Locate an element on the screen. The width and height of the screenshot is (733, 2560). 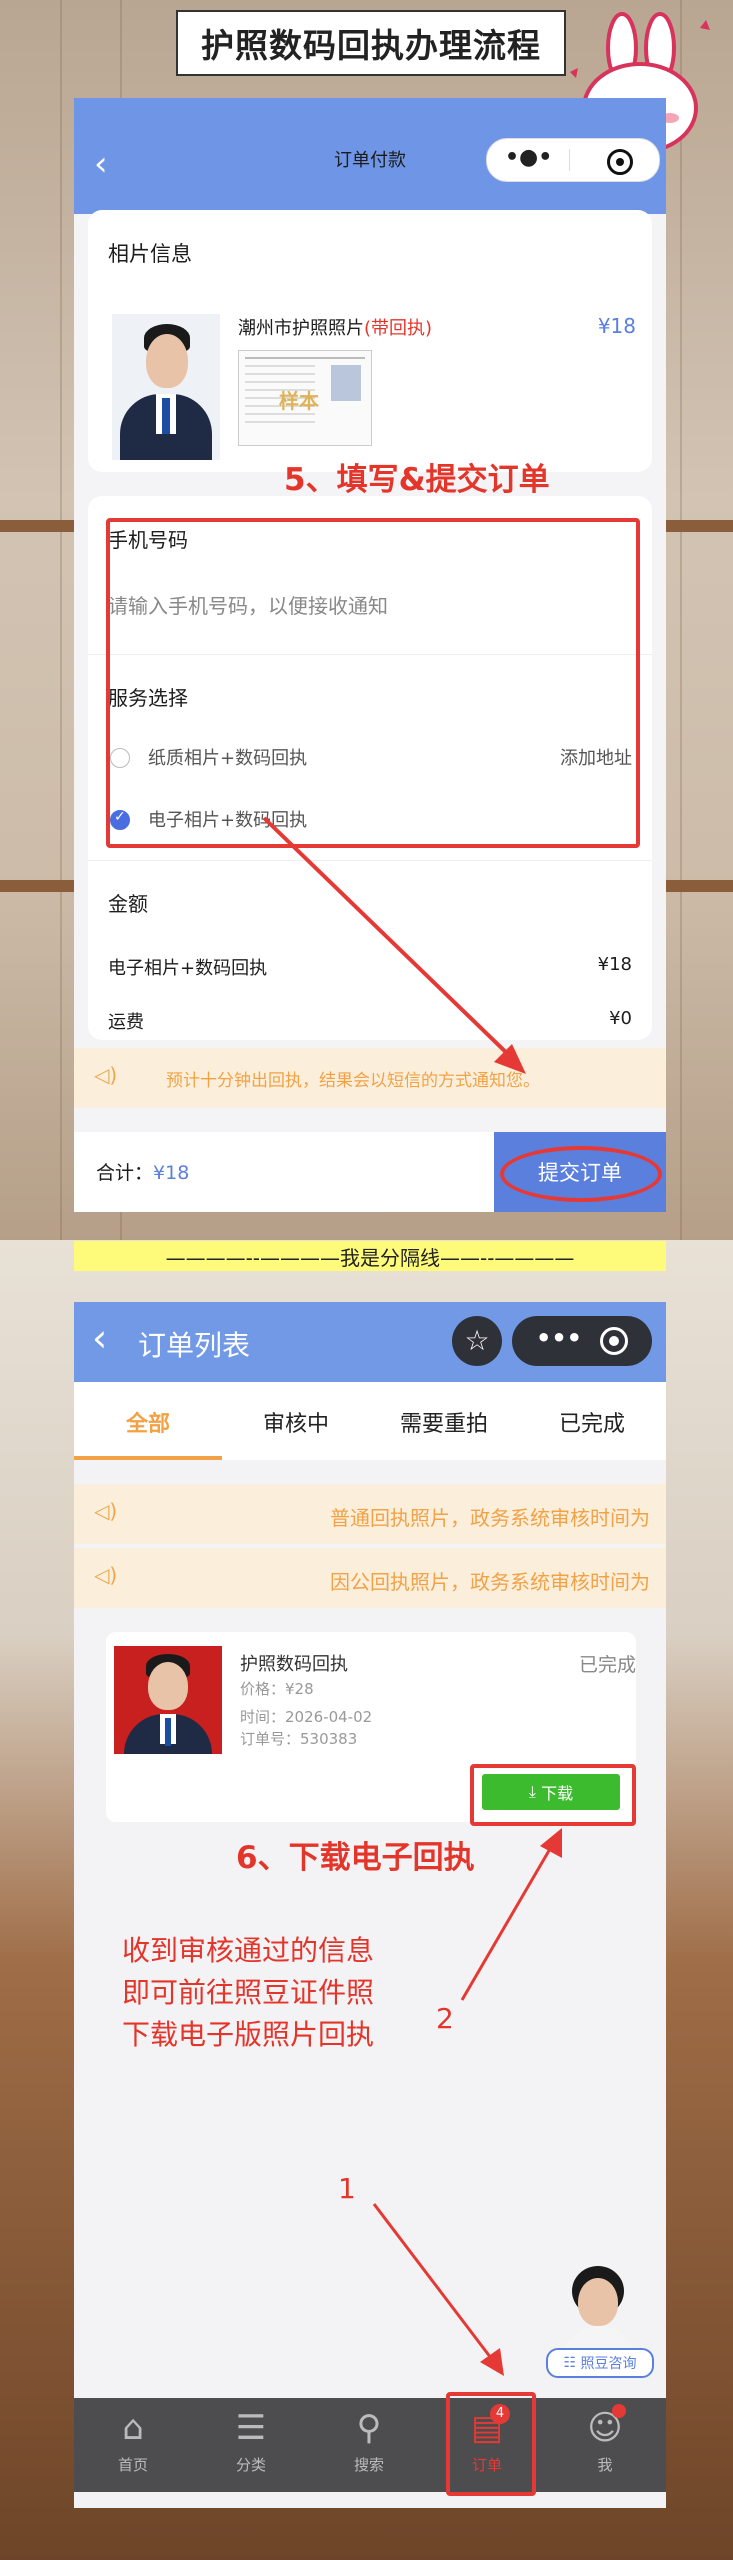
consult-label: 照豆咨询 is located at coordinates (608, 2364).